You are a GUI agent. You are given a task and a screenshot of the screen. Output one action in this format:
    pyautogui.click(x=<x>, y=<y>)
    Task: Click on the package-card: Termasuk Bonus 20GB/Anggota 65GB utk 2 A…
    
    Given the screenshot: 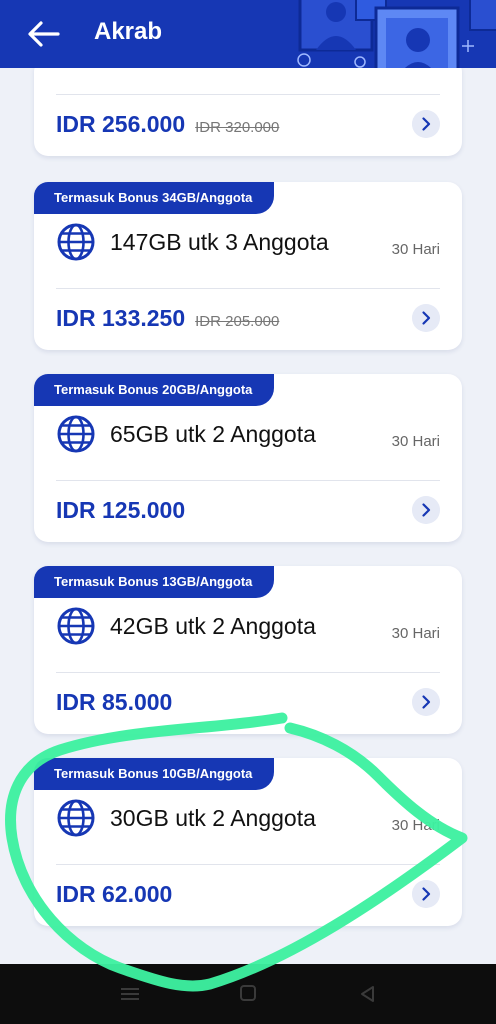 What is the action you would take?
    pyautogui.click(x=248, y=458)
    